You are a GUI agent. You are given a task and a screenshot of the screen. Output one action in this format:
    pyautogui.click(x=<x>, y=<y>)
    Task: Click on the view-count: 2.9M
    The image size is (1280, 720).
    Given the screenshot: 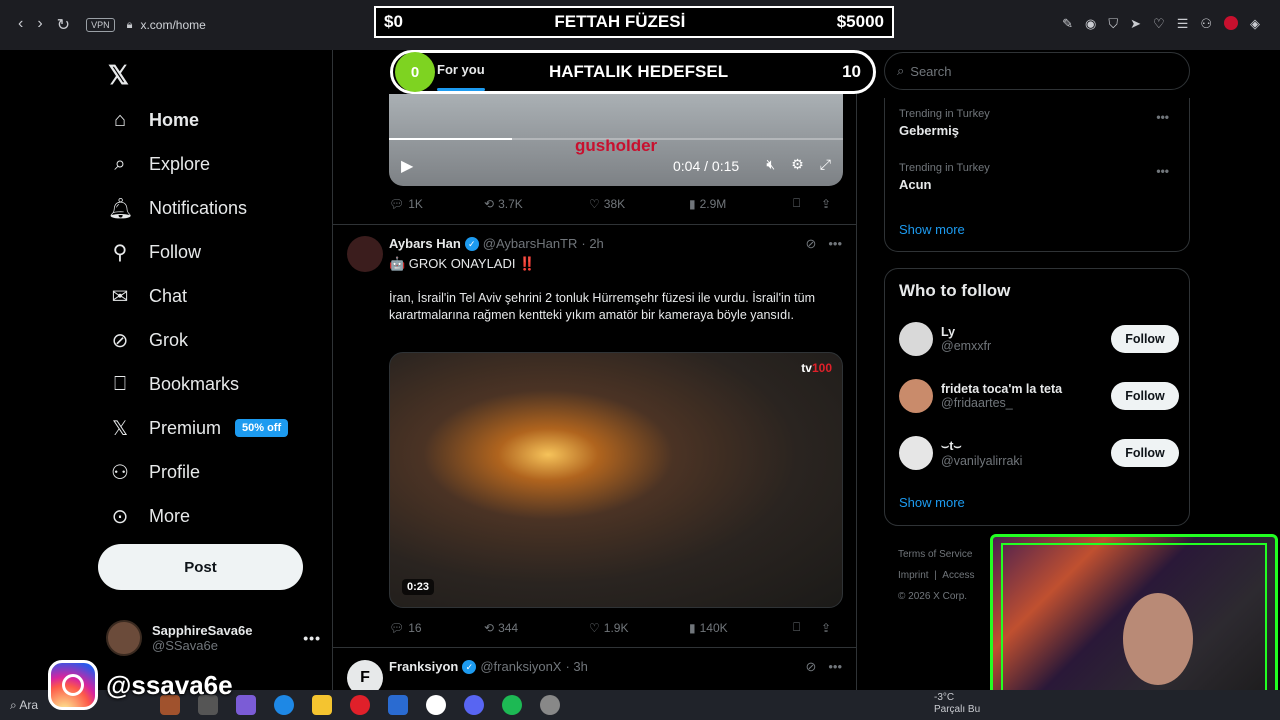 What is the action you would take?
    pyautogui.click(x=713, y=203)
    